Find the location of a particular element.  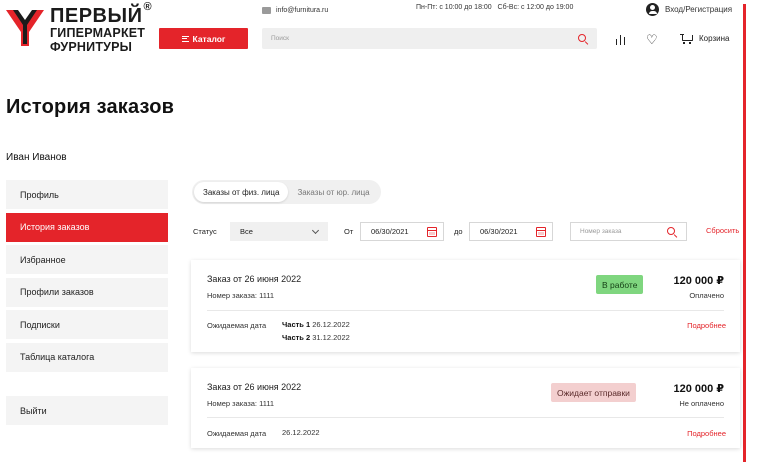

search-bar: Поиск is located at coordinates (429, 38).